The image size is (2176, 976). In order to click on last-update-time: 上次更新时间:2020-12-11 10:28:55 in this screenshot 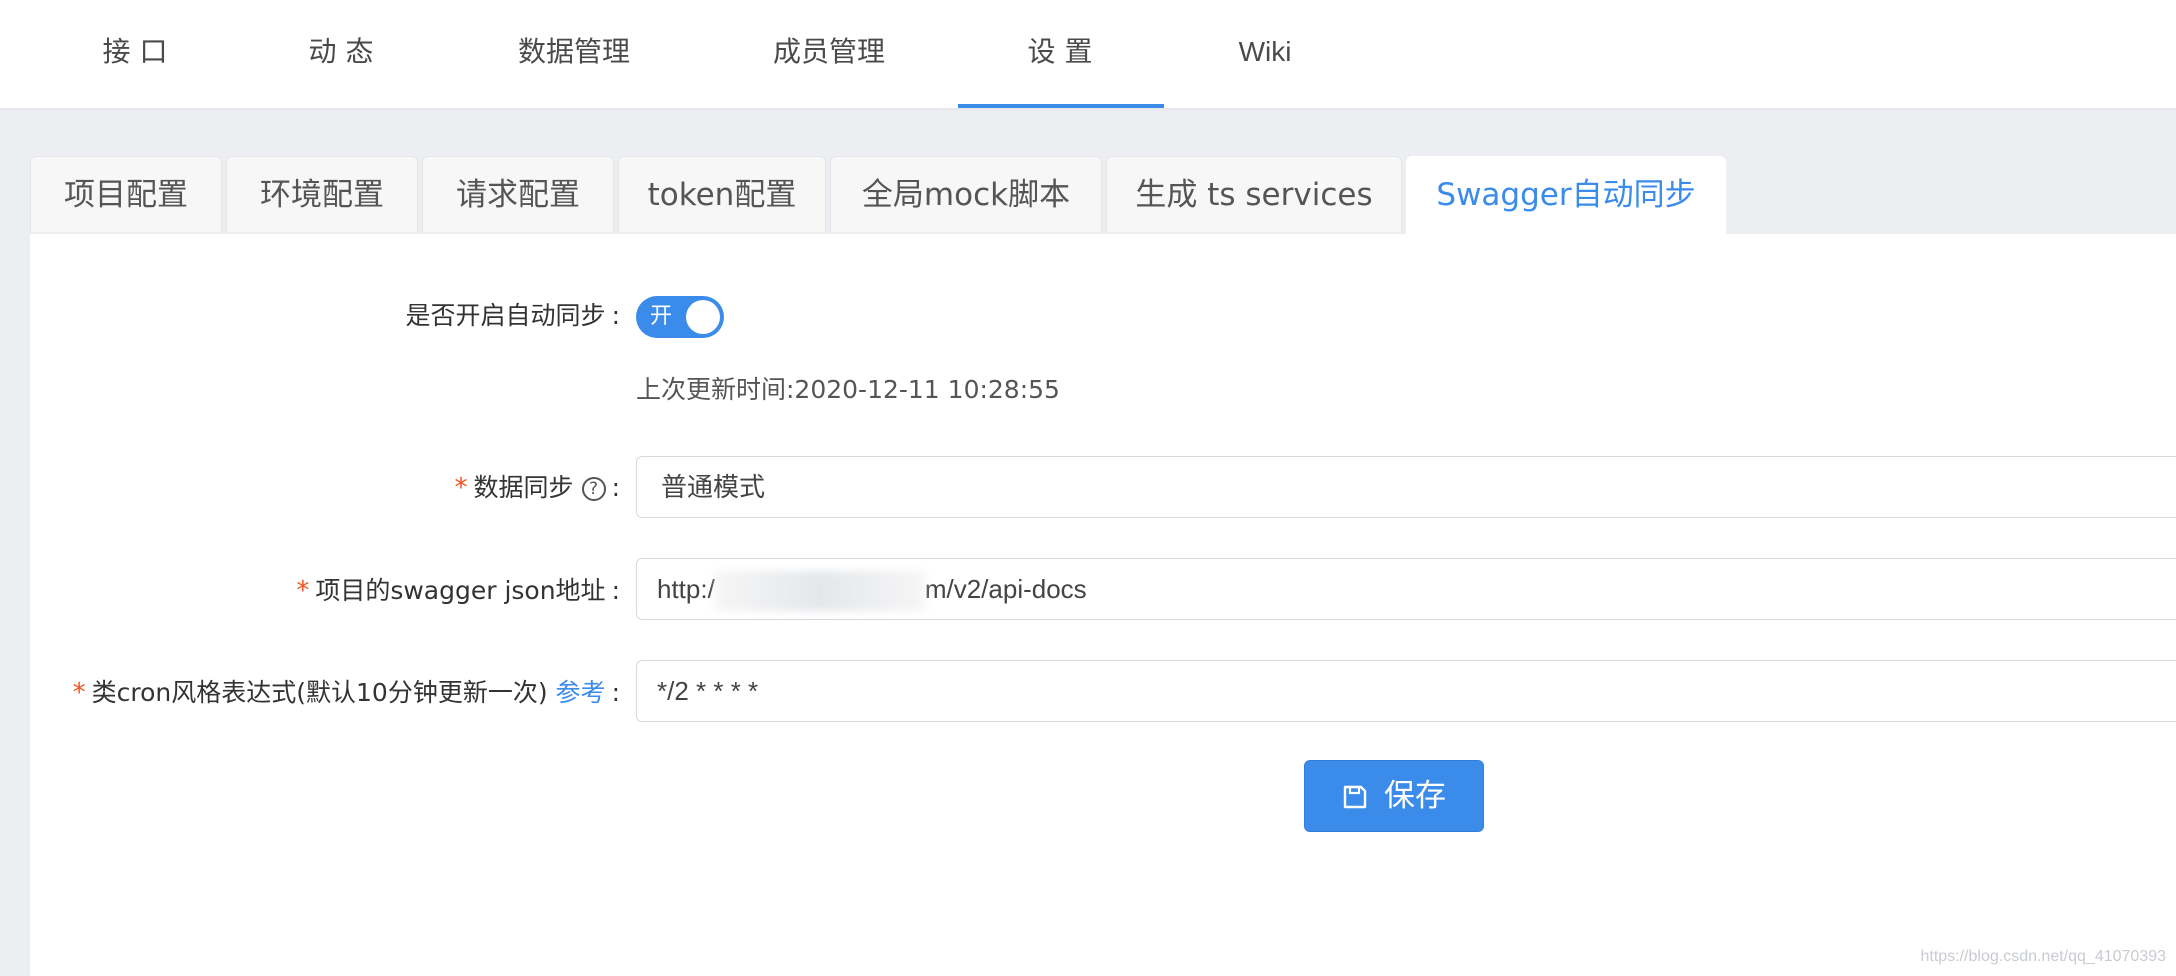, I will do `click(848, 389)`.